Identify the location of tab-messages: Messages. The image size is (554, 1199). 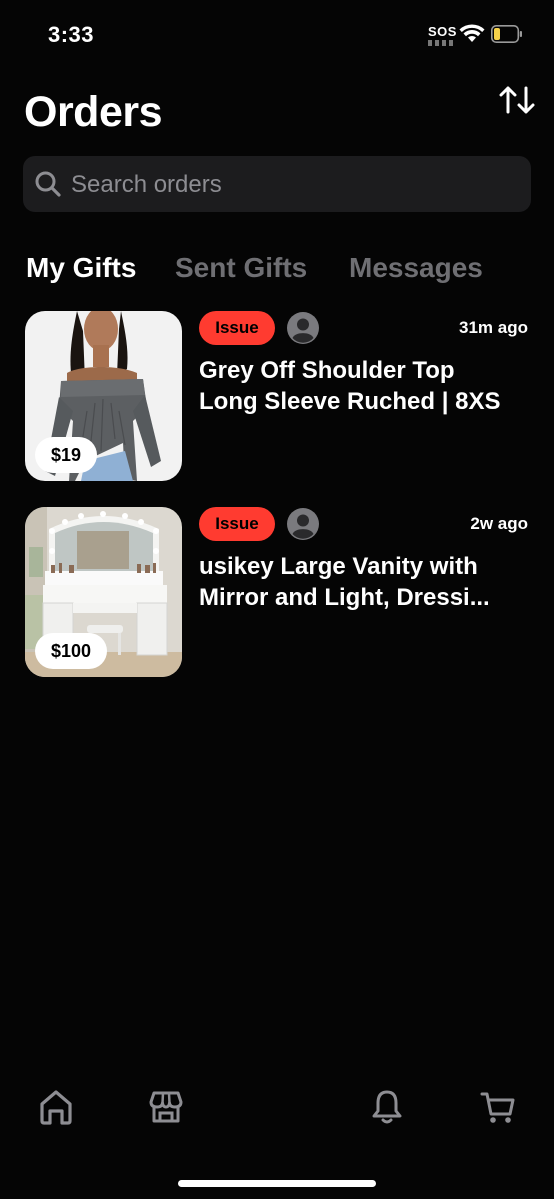
(416, 268).